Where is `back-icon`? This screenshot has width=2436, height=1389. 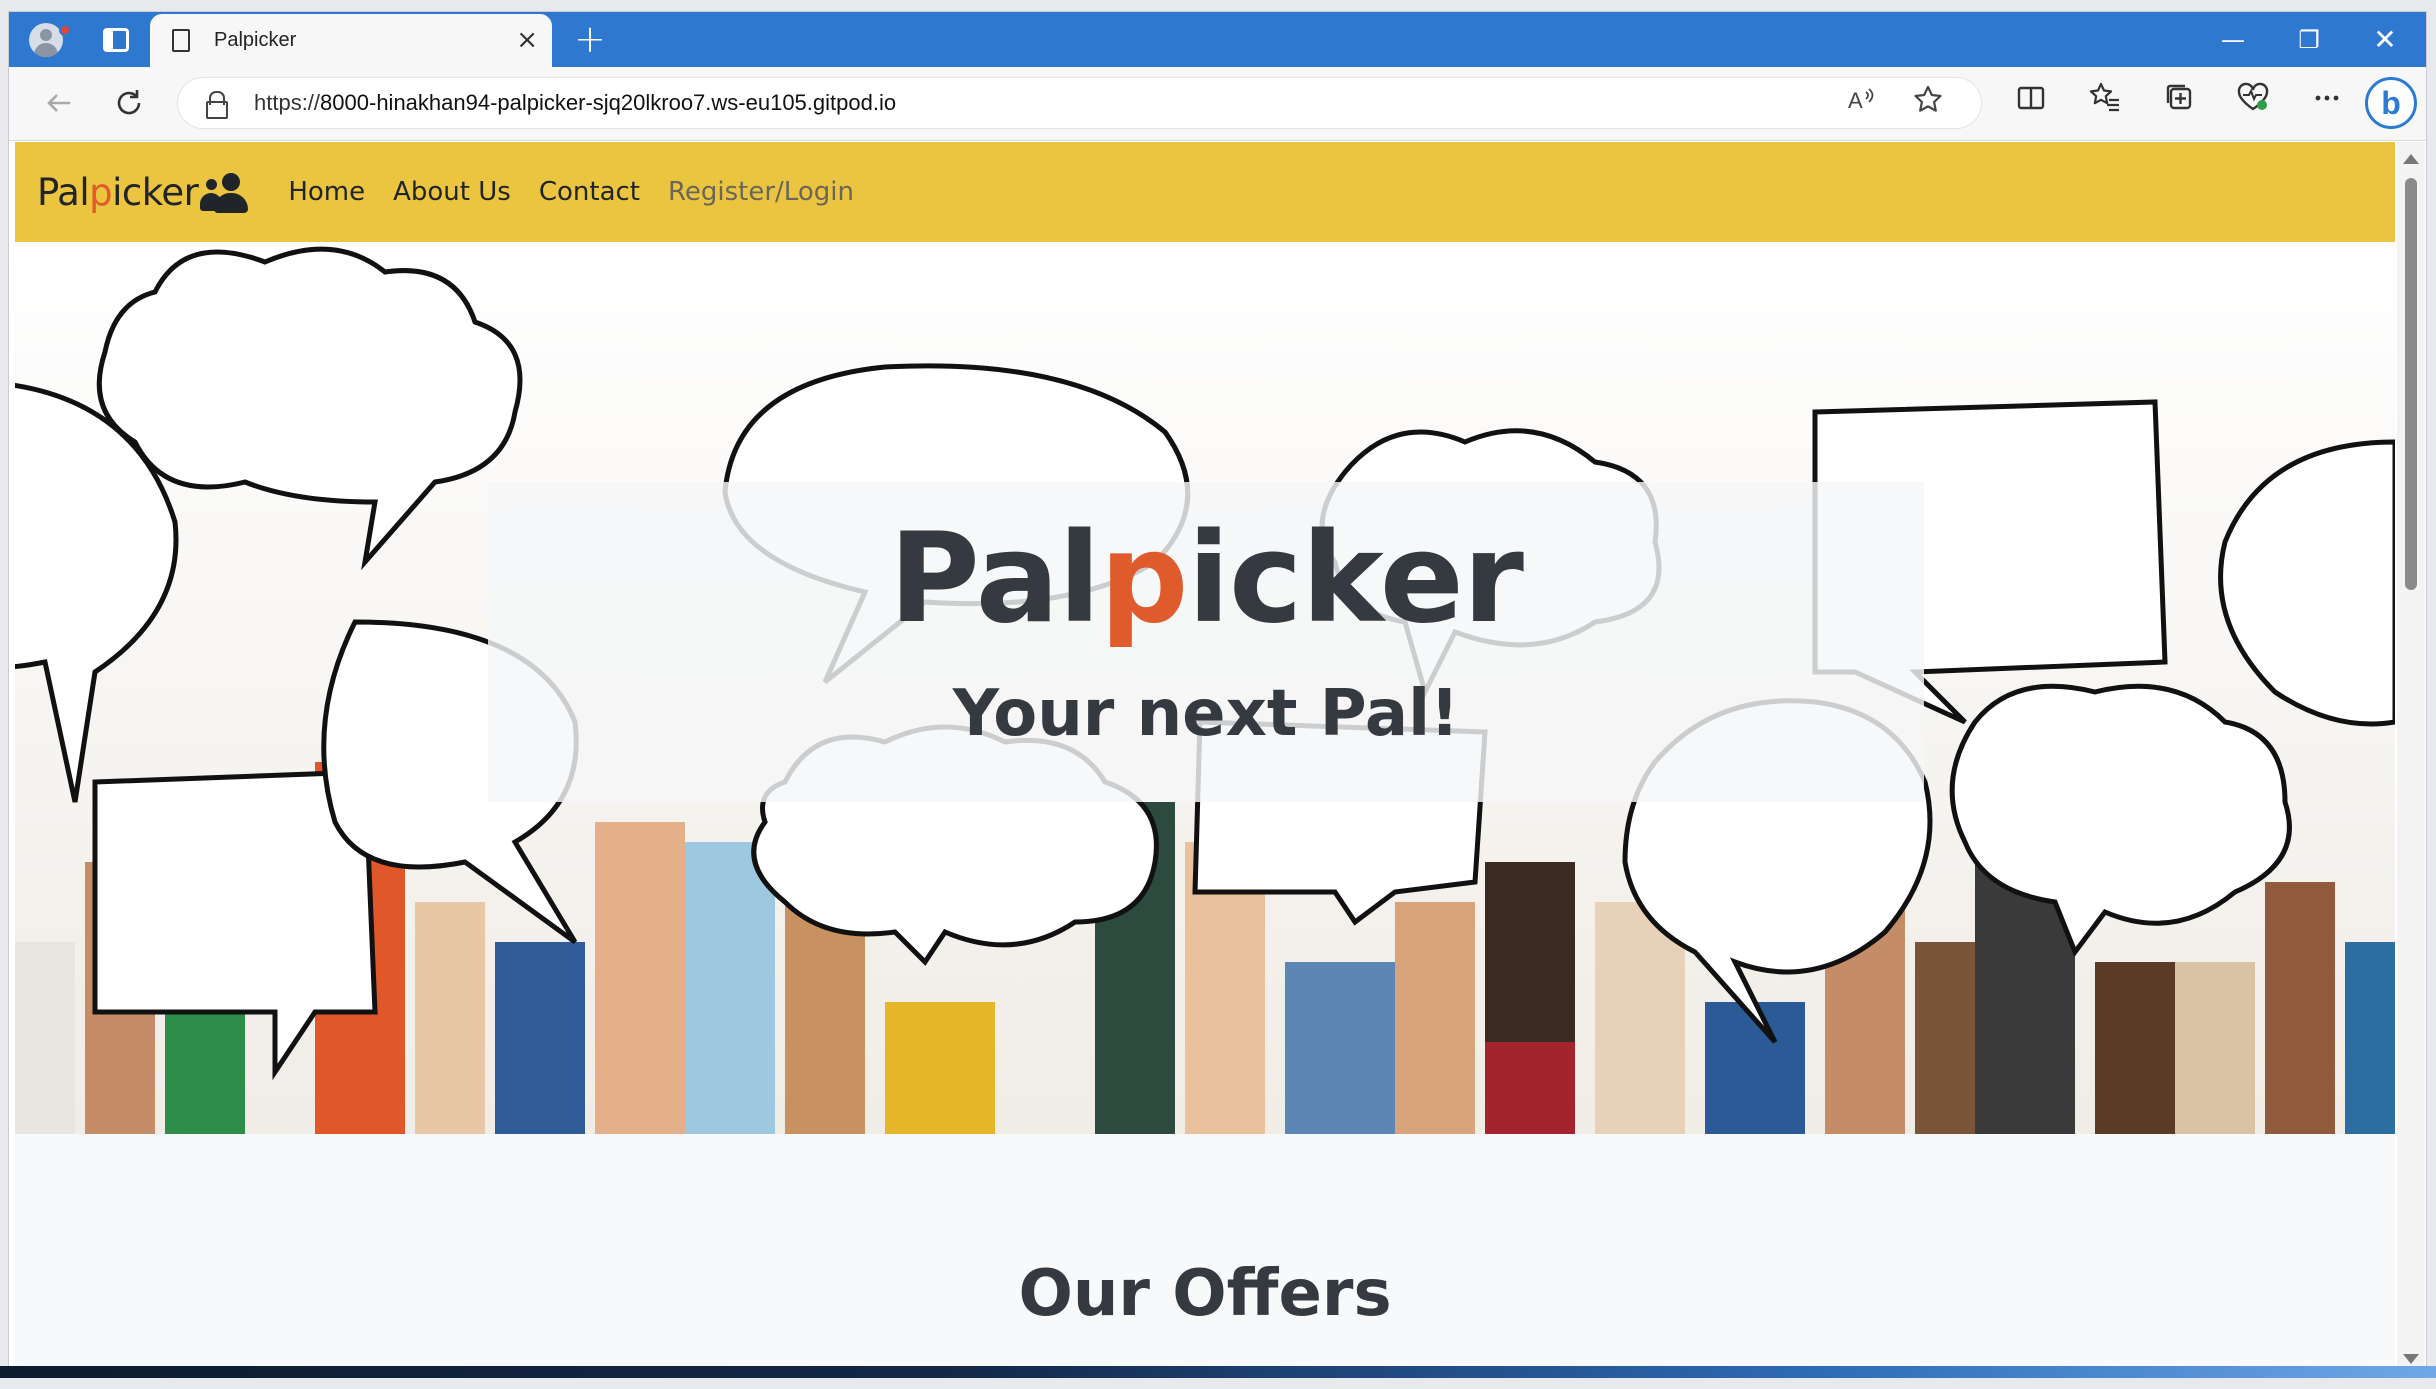
back-icon is located at coordinates (58, 103).